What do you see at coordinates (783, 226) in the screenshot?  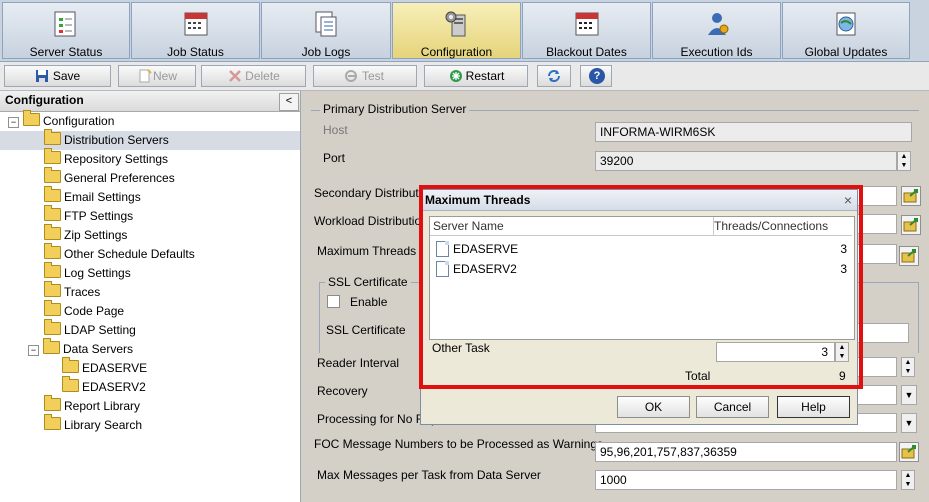 I see `column-header-threads: Threads/Connections` at bounding box center [783, 226].